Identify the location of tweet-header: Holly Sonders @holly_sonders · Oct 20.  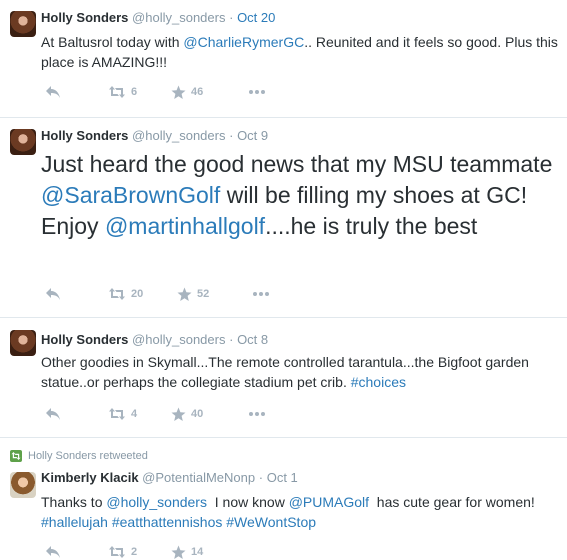
(158, 17).